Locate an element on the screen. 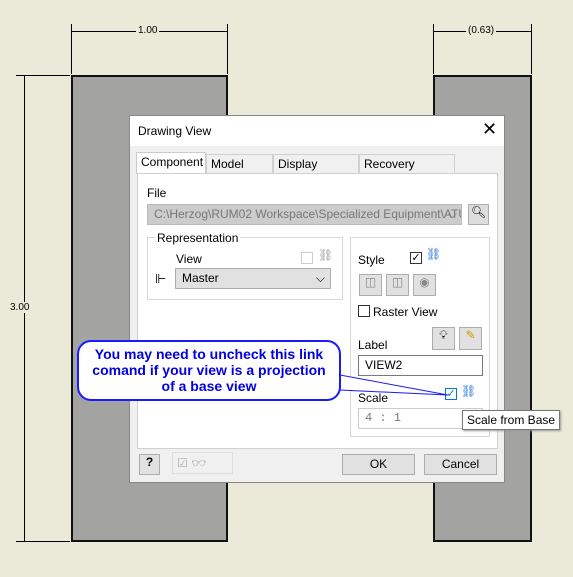 The height and width of the screenshot is (577, 573). callout-pointer is located at coordinates (394, 385).